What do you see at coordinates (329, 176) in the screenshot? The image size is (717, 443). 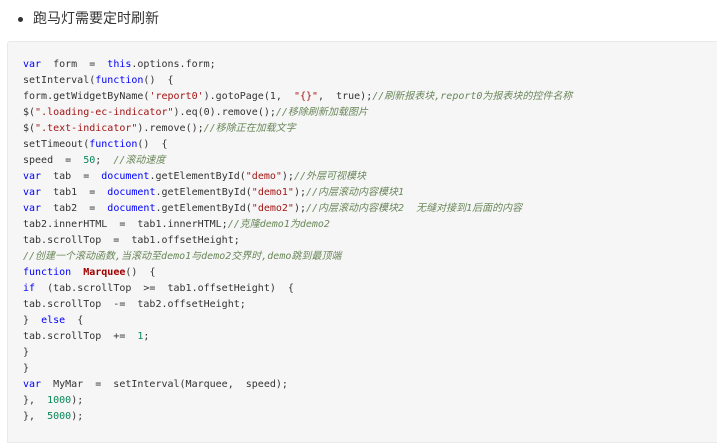 I see `code-token: //外层可视模块` at bounding box center [329, 176].